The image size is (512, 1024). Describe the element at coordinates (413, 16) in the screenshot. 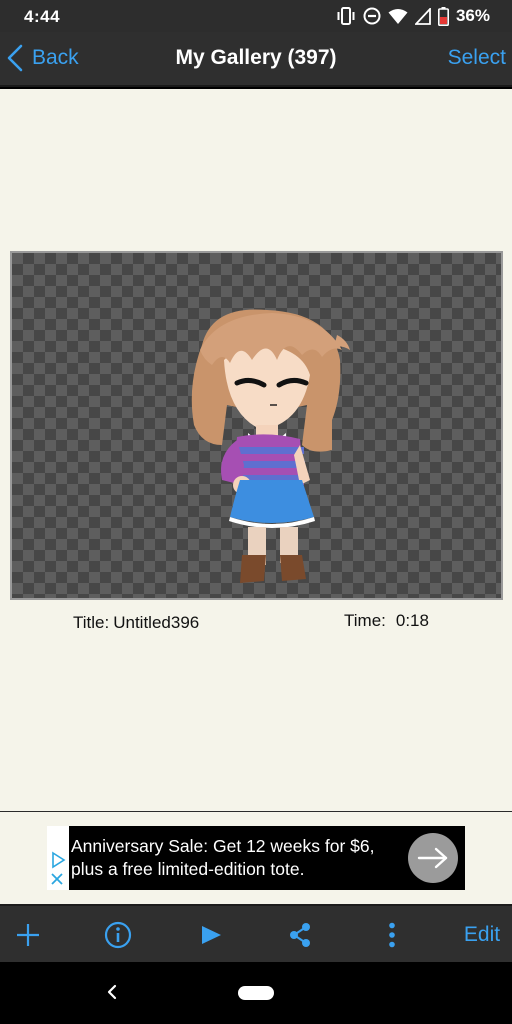

I see `status-icons: 36%` at that location.